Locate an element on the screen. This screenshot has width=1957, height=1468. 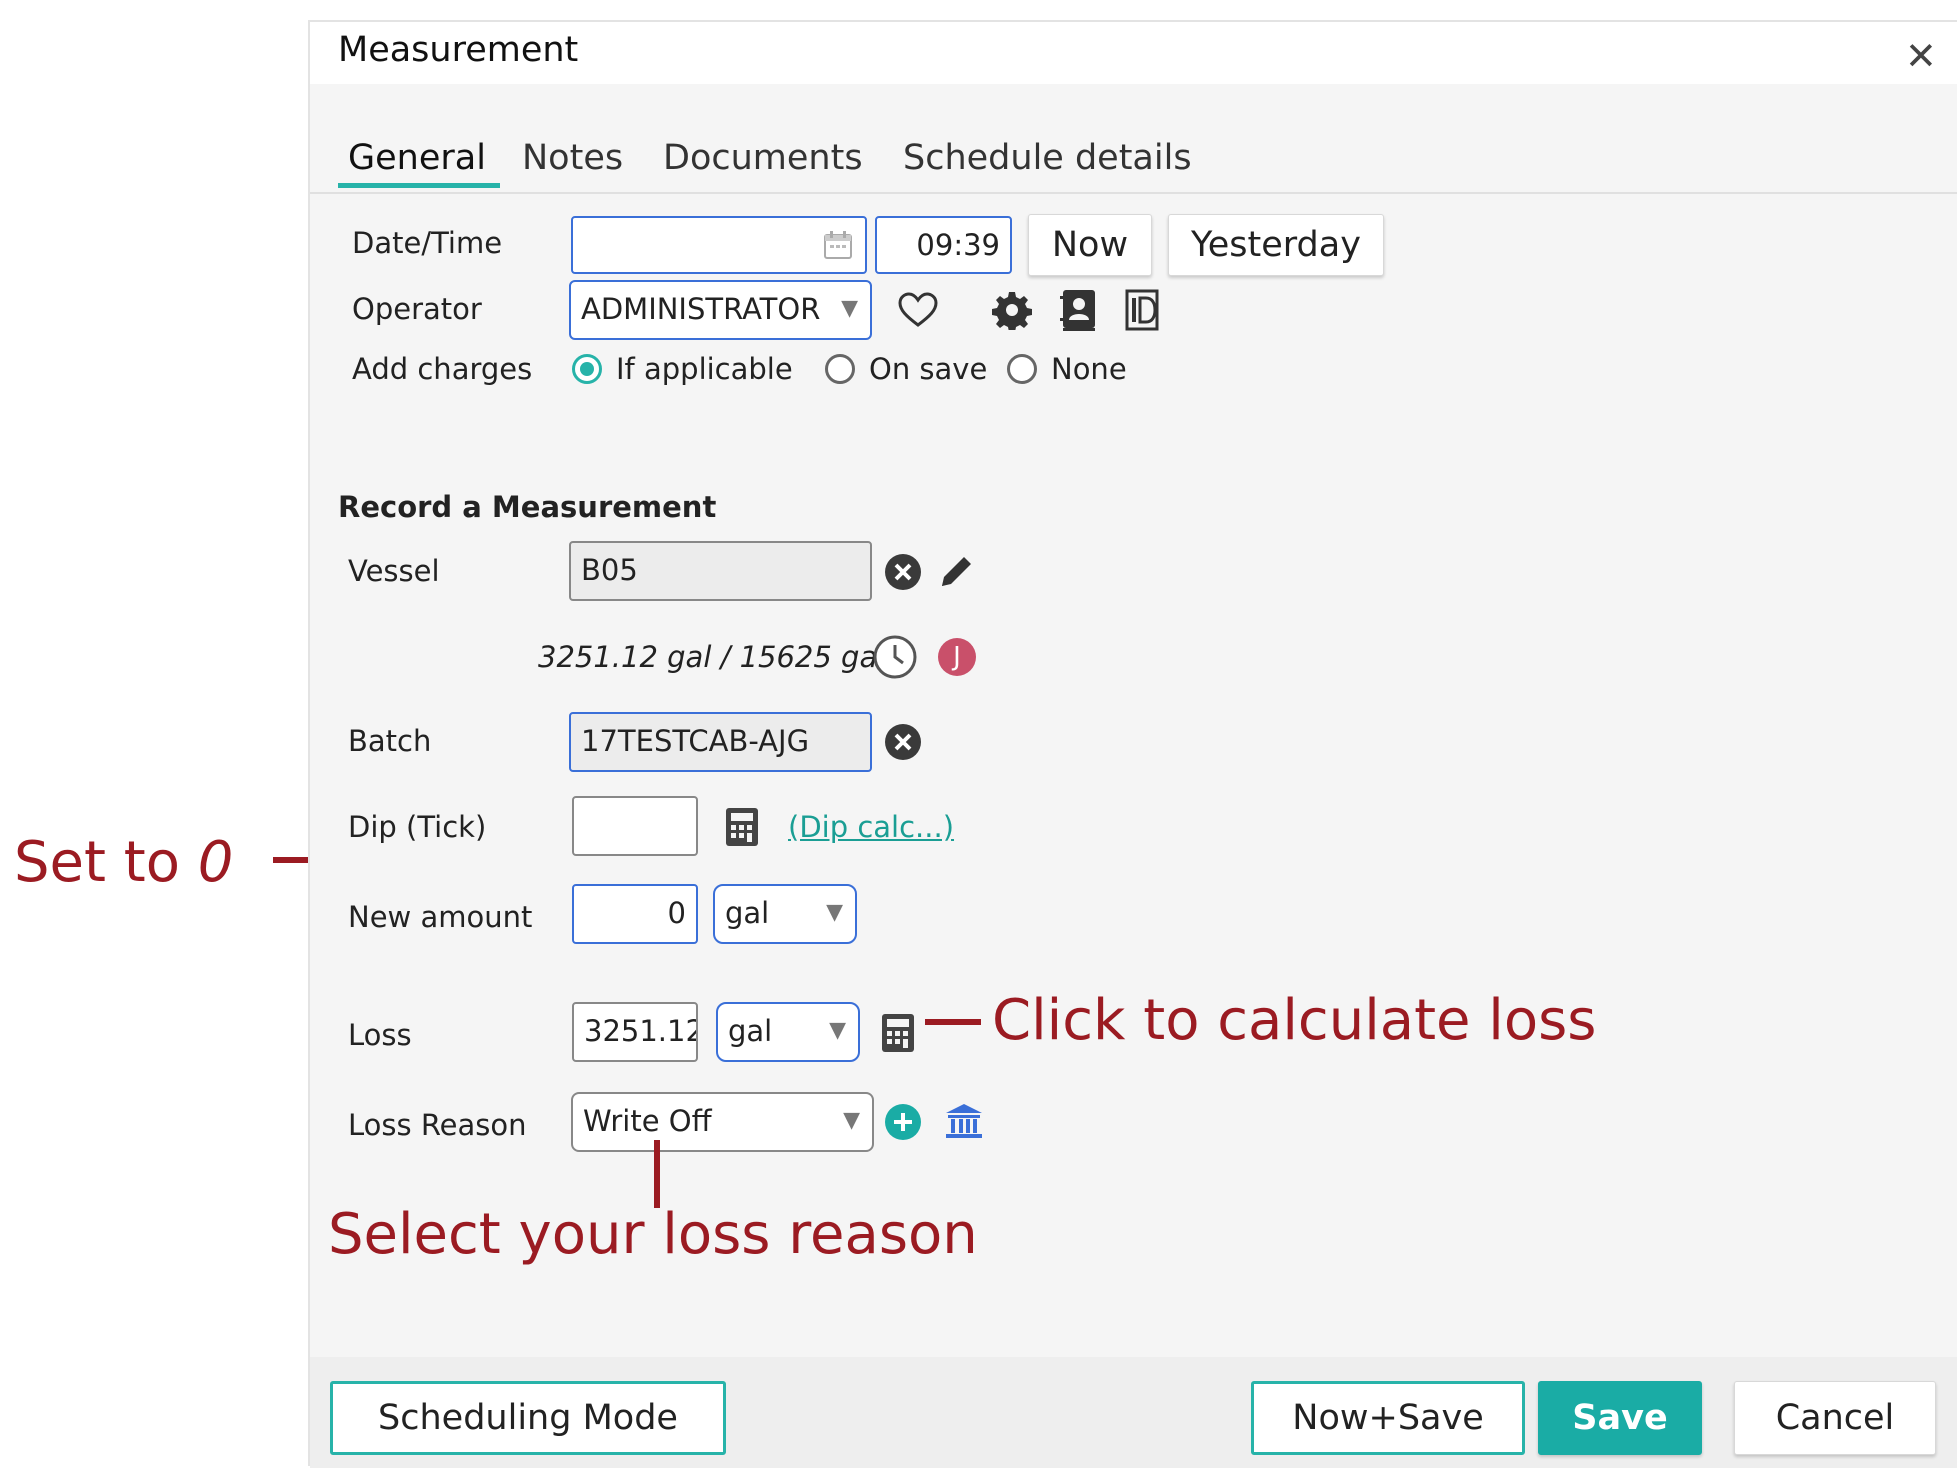
avatar: J is located at coordinates (957, 657).